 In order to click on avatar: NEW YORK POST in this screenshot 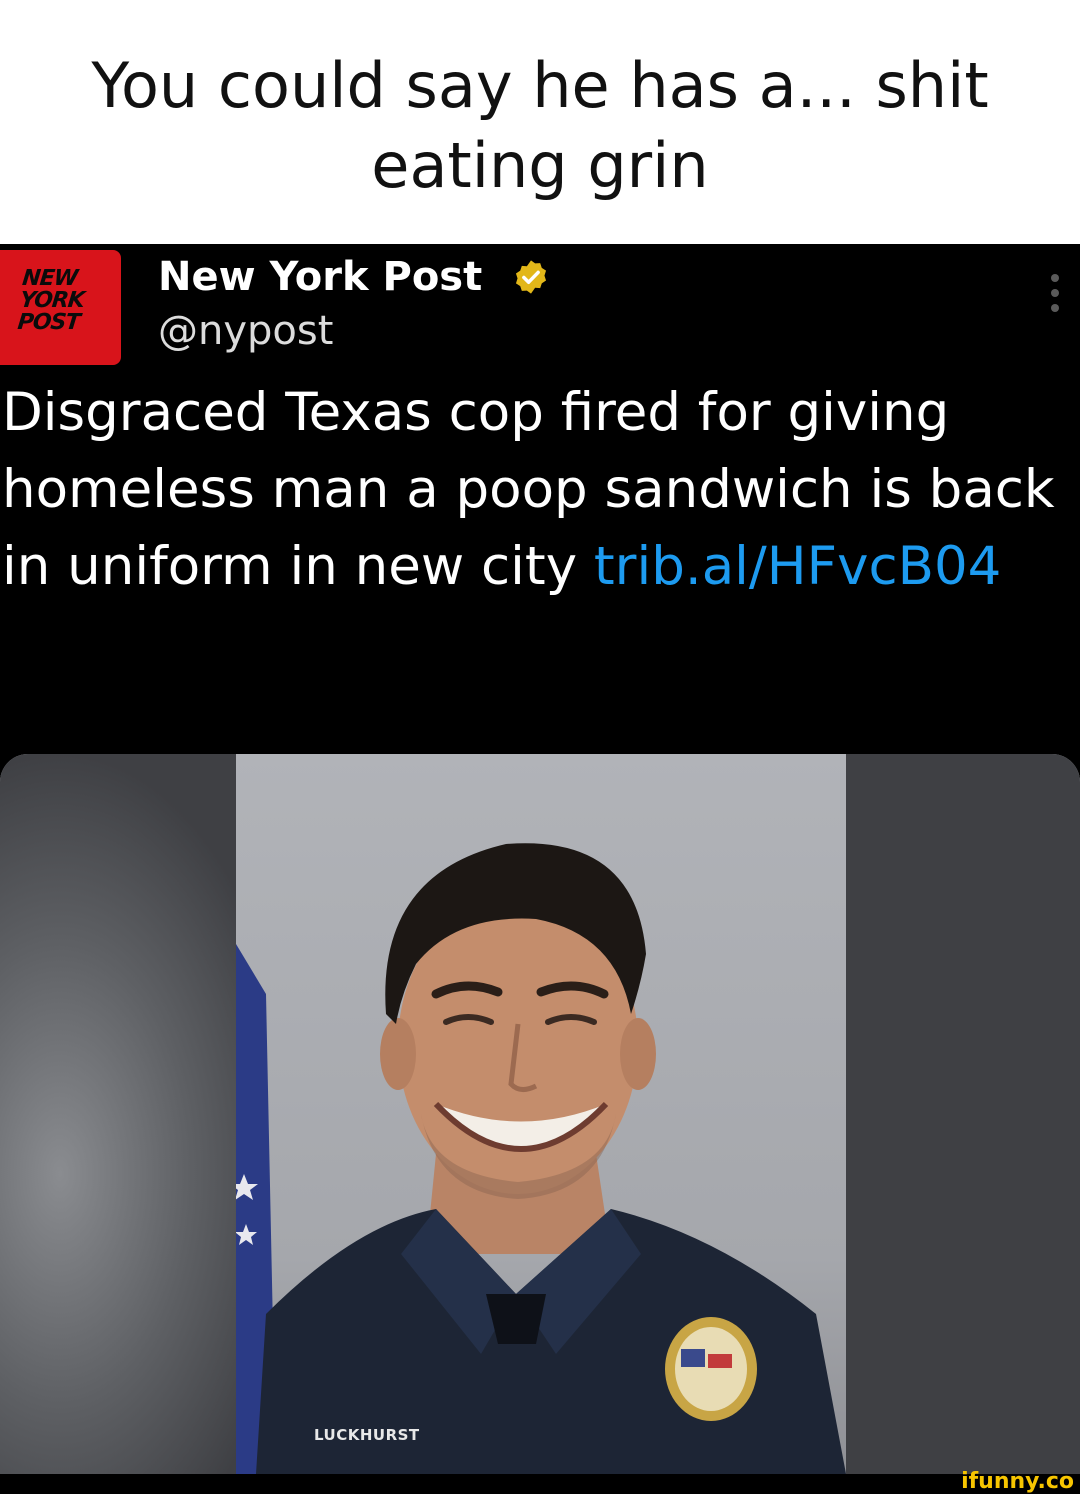, I will do `click(60, 307)`.